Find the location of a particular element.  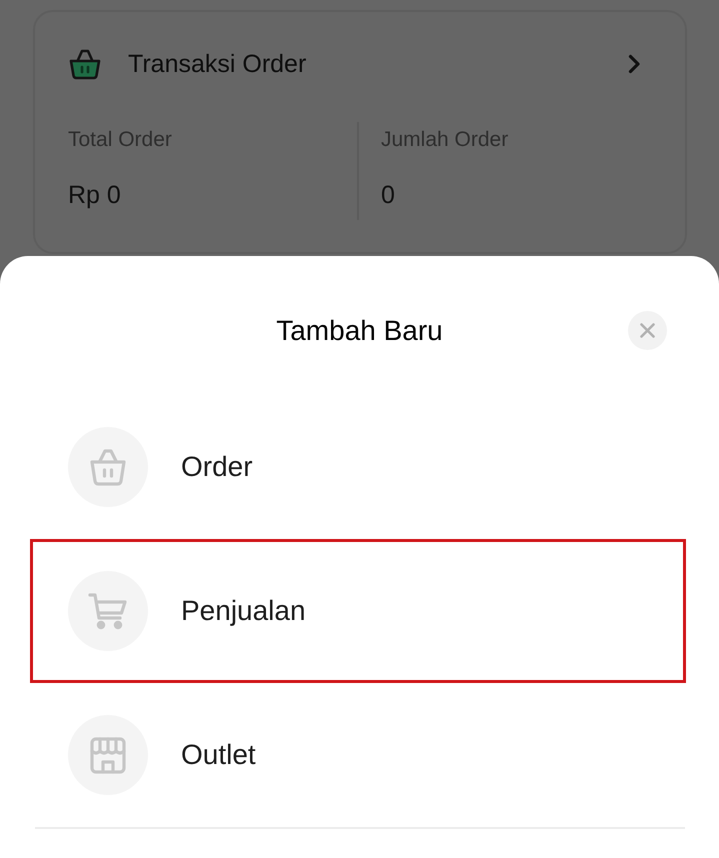

stat-label: Total Order is located at coordinates (120, 140).